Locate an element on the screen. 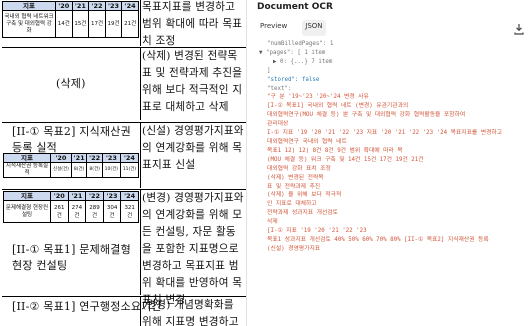 The image size is (530, 326). panel-title: Document OCR is located at coordinates (295, 7).